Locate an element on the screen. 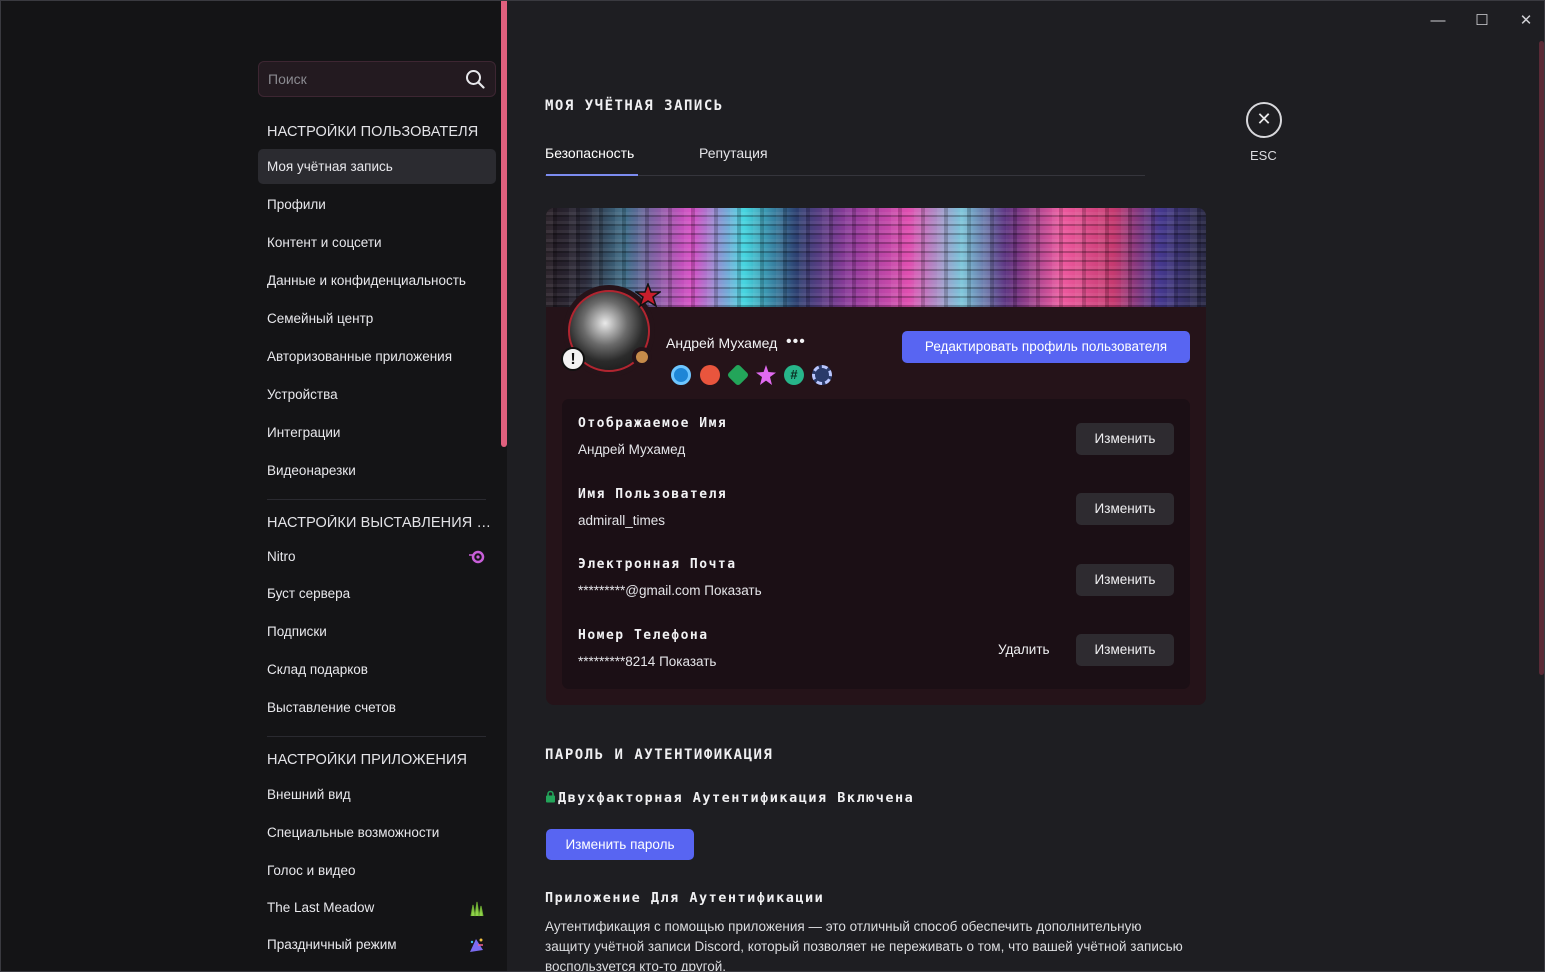 The image size is (1545, 972). nitro-badge-icon is located at coordinates (681, 375).